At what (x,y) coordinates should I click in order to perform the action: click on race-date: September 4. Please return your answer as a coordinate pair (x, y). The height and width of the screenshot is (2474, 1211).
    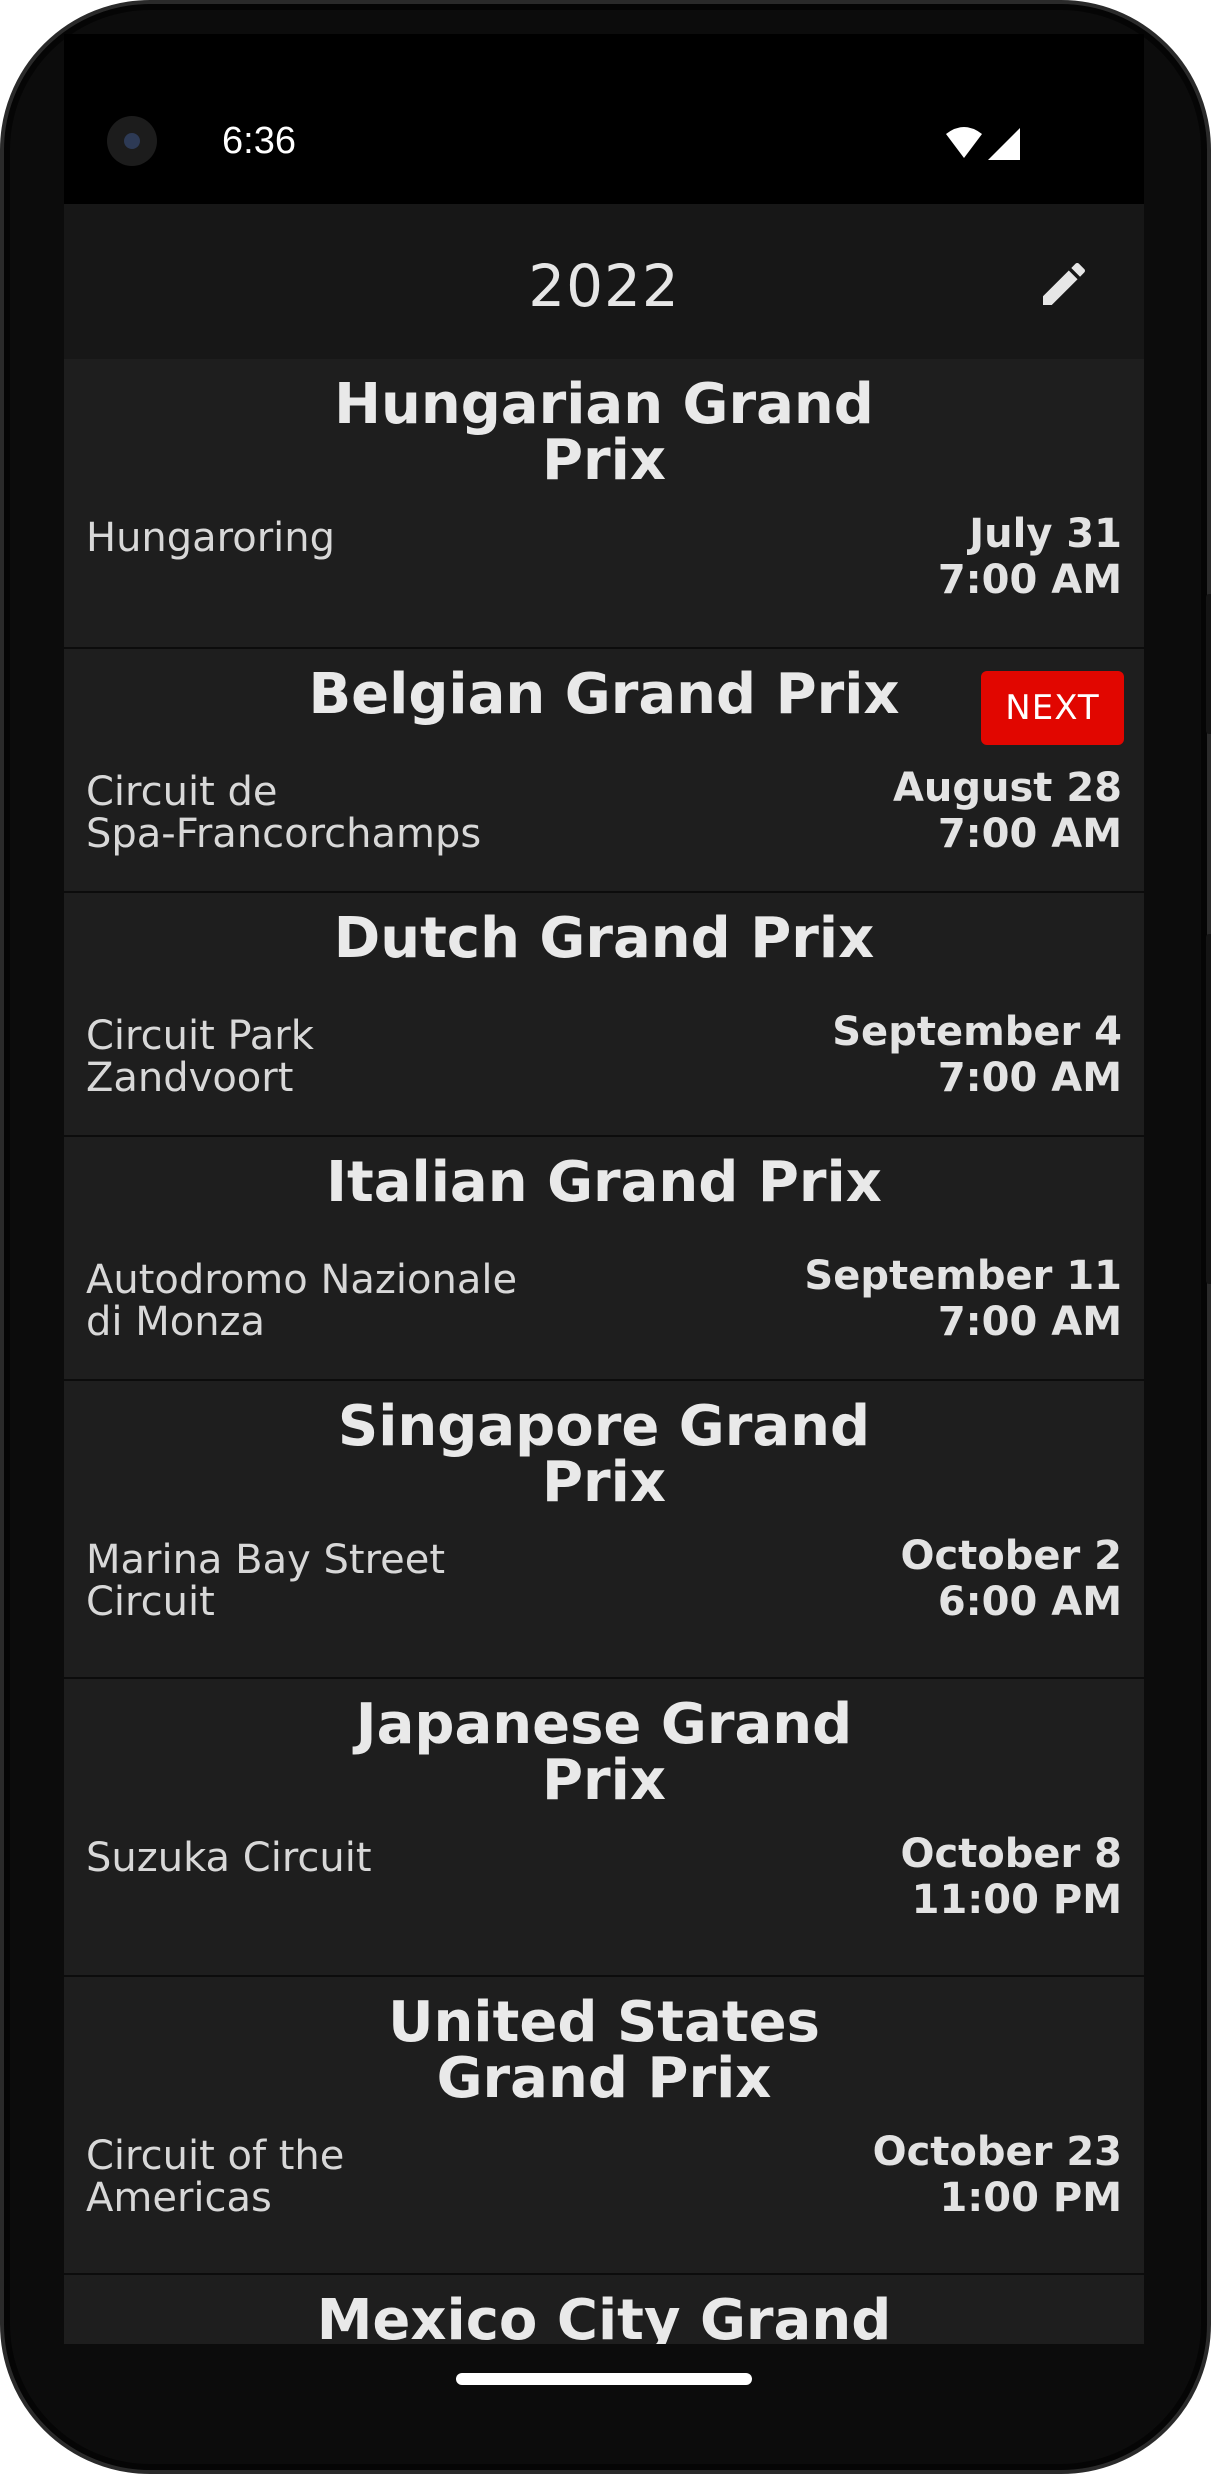
    Looking at the image, I should click on (977, 1032).